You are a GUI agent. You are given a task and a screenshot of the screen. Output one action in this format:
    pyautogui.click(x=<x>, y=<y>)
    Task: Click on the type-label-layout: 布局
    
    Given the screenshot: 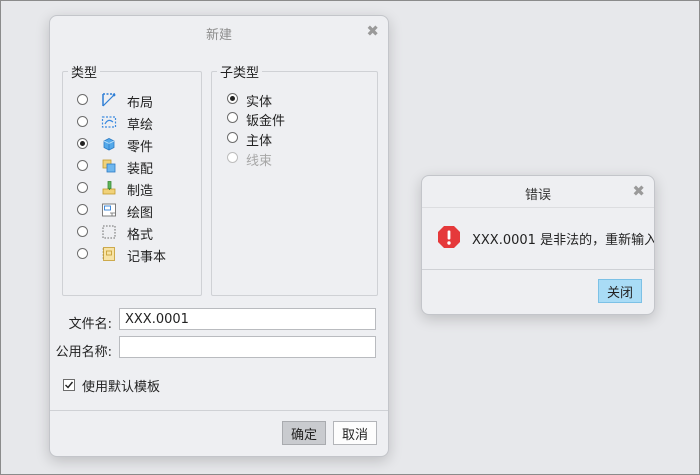 What is the action you would take?
    pyautogui.click(x=140, y=103)
    